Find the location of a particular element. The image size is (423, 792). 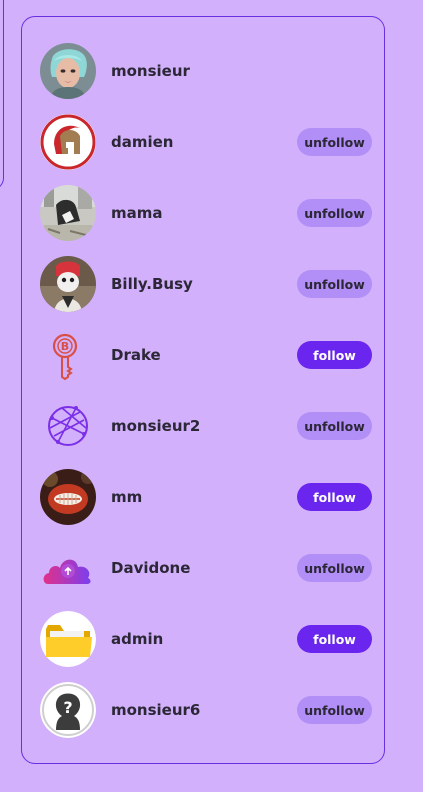

bitcoin-key-icon: B is located at coordinates (68, 355).